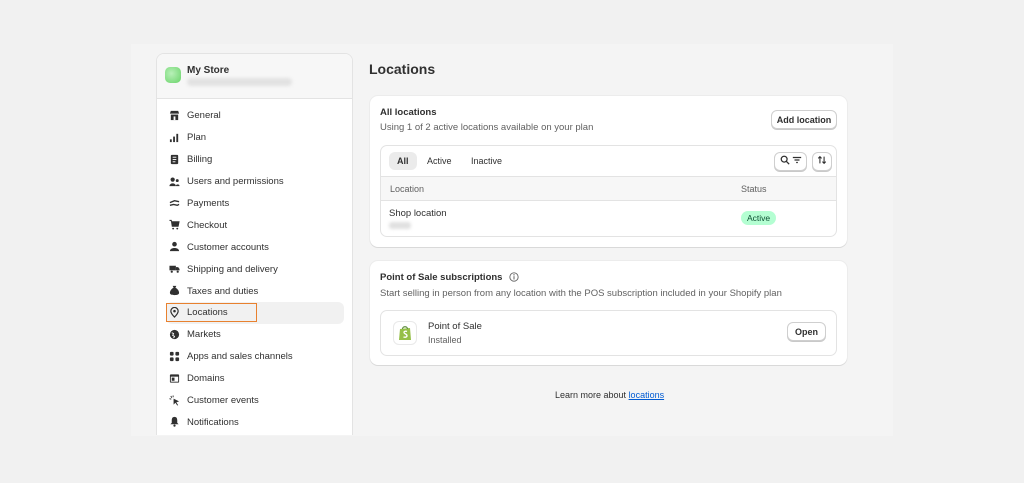 The height and width of the screenshot is (483, 1024). Describe the element at coordinates (213, 422) in the screenshot. I see `sidebar-item-label: Notifications` at that location.